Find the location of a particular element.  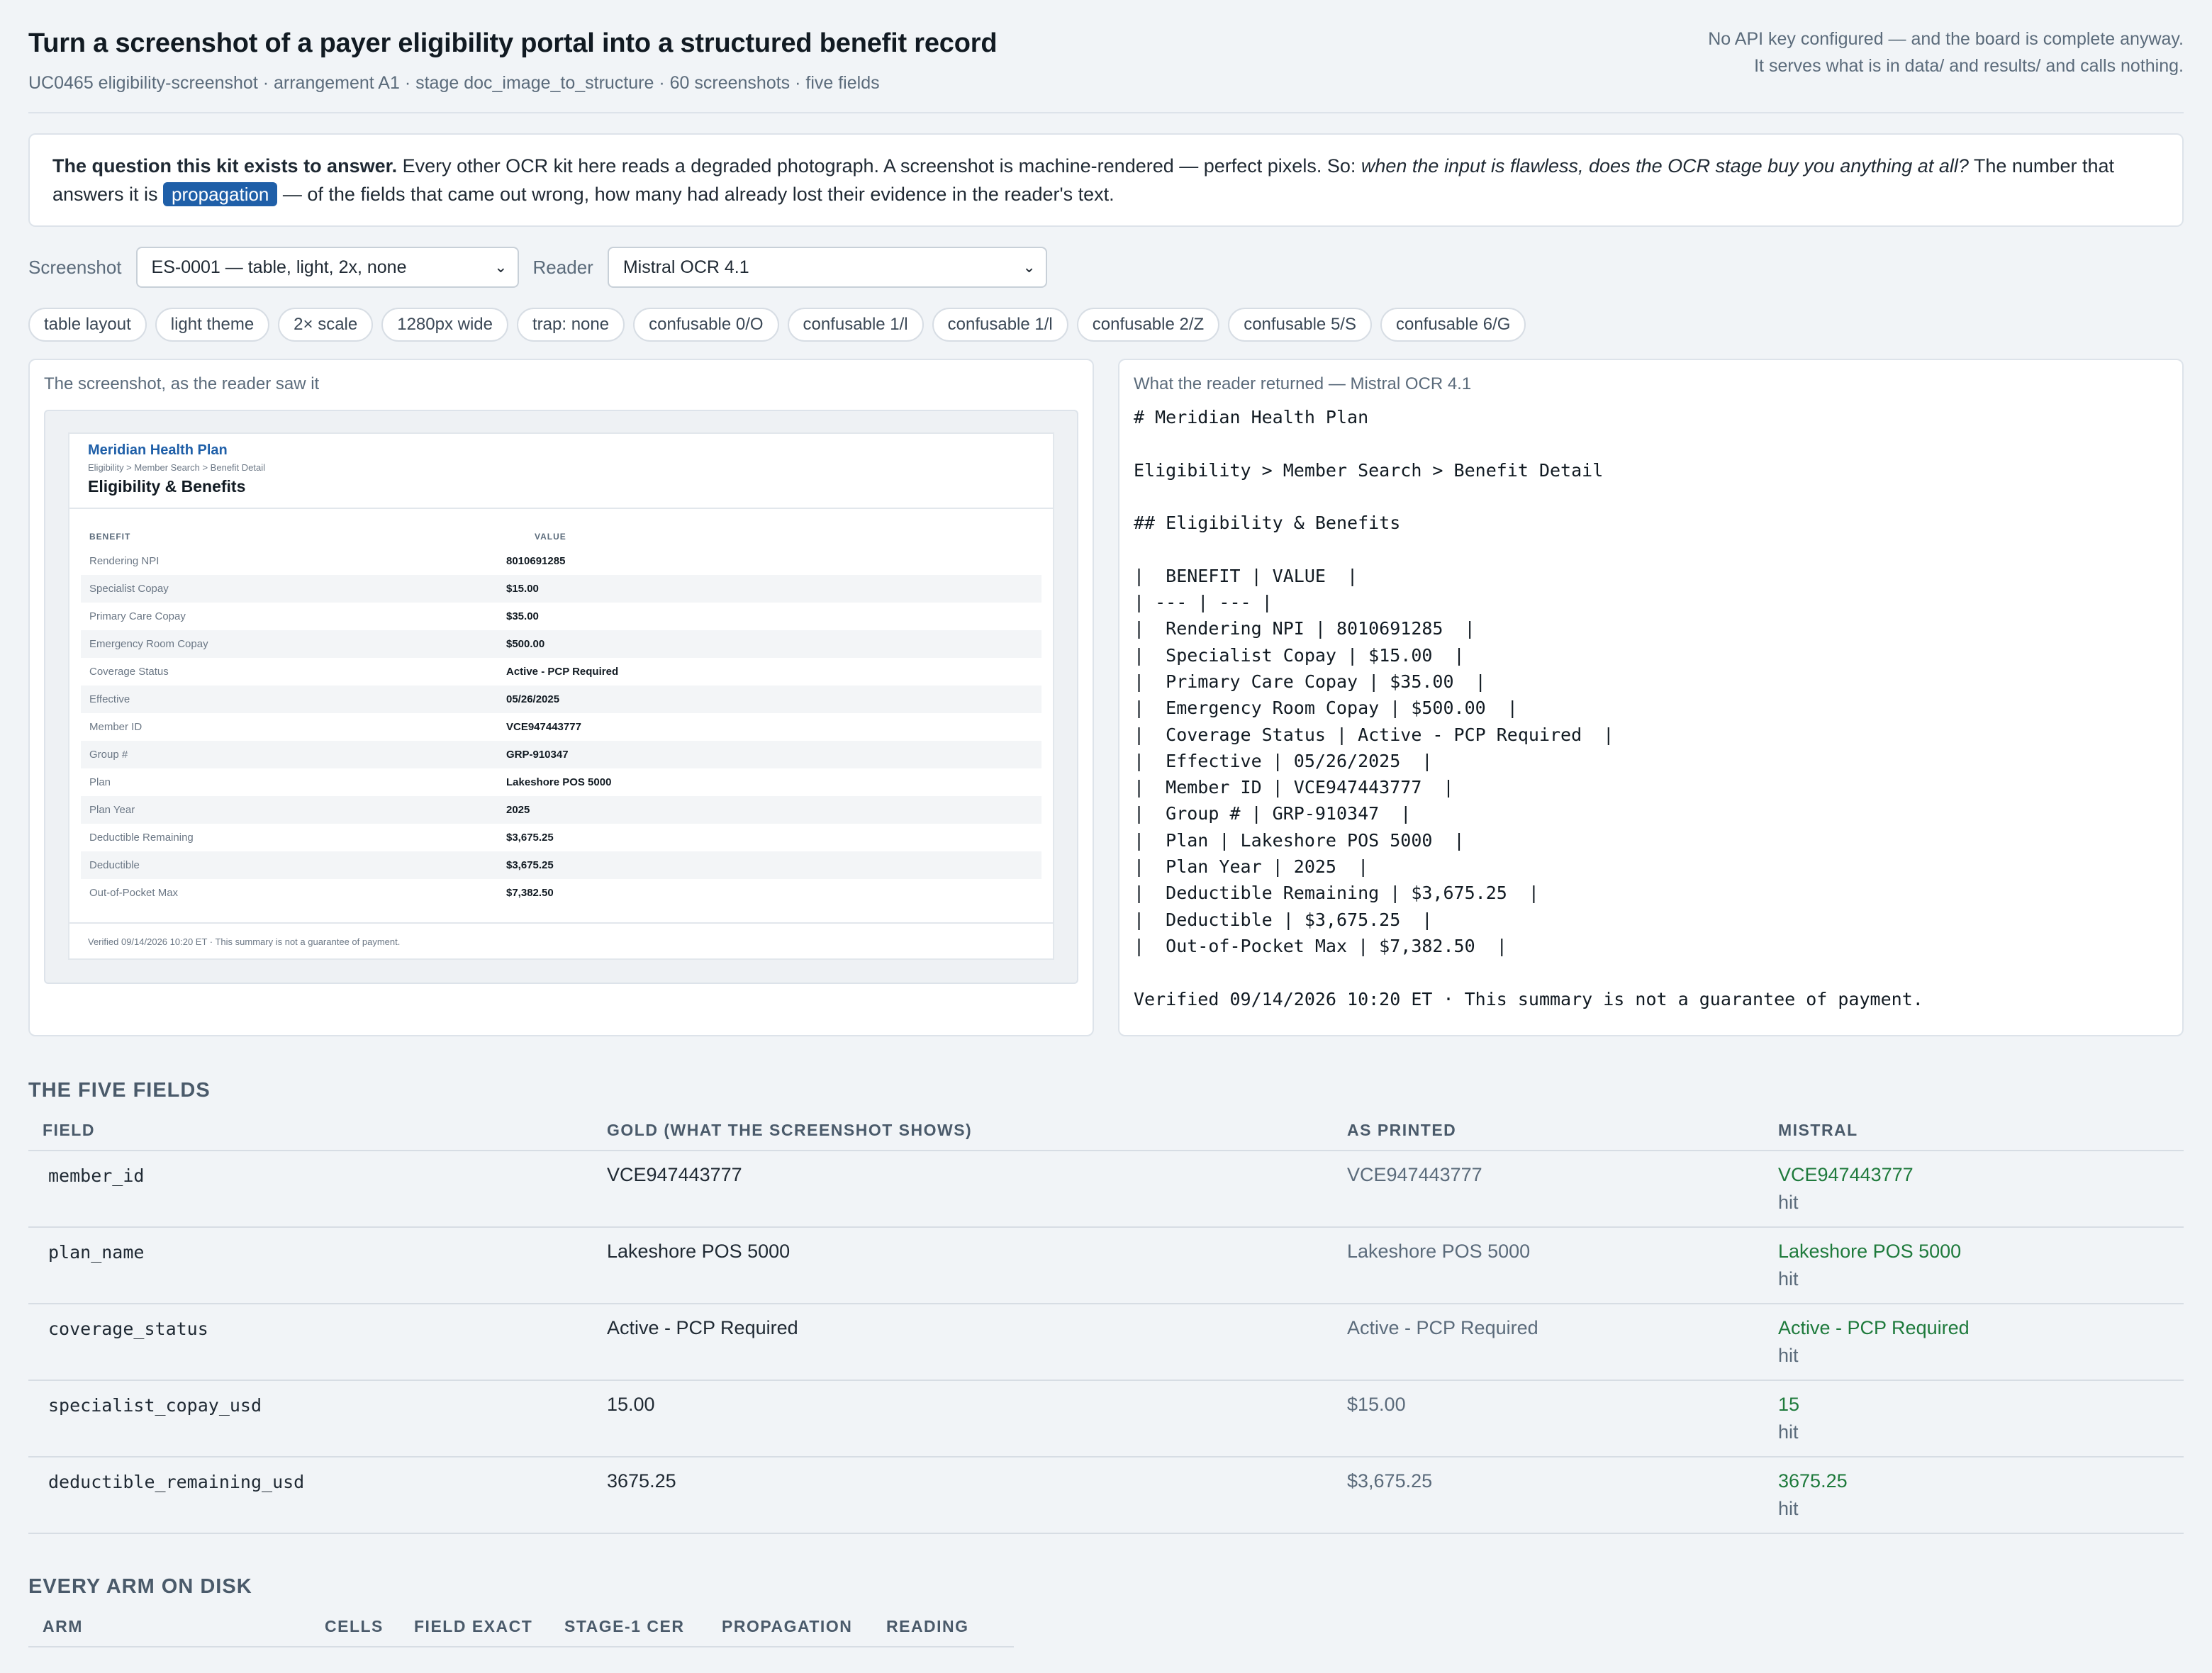

benefit-row: Member ID VCE947443777 is located at coordinates (561, 727).